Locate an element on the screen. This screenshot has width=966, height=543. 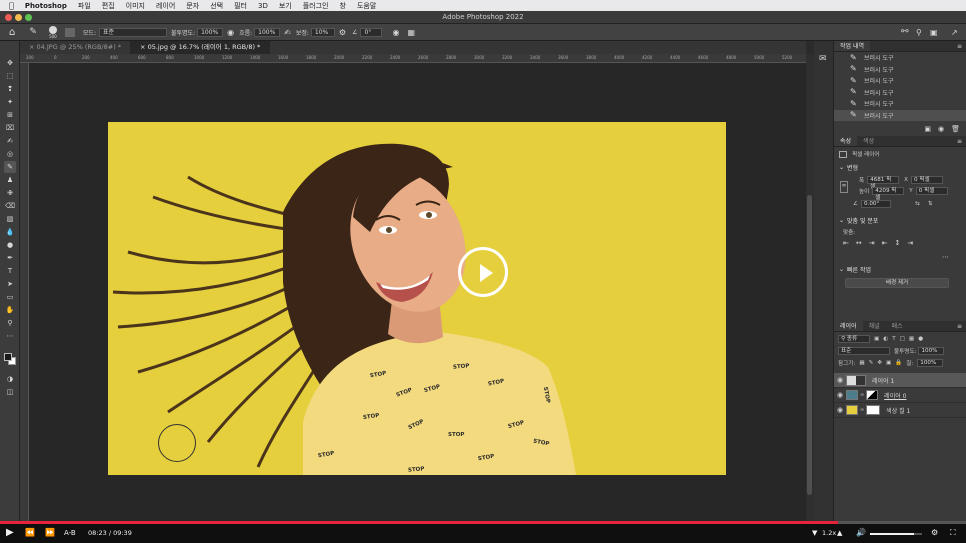
share-icon: ⚯ is located at coordinates (905, 32).